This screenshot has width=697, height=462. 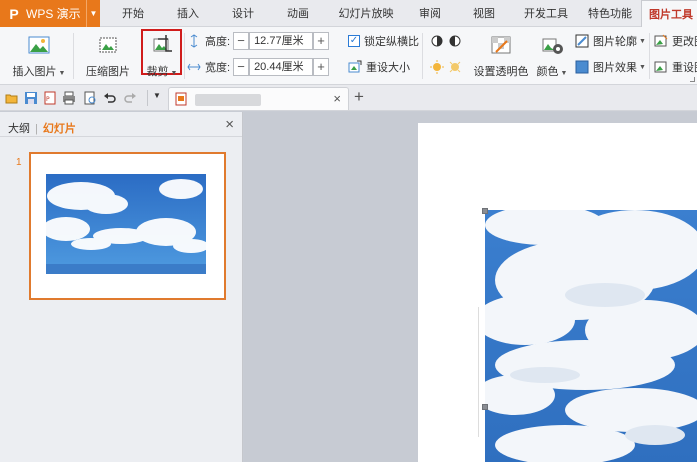 What do you see at coordinates (194, 67) in the screenshot?
I see `width-icon` at bounding box center [194, 67].